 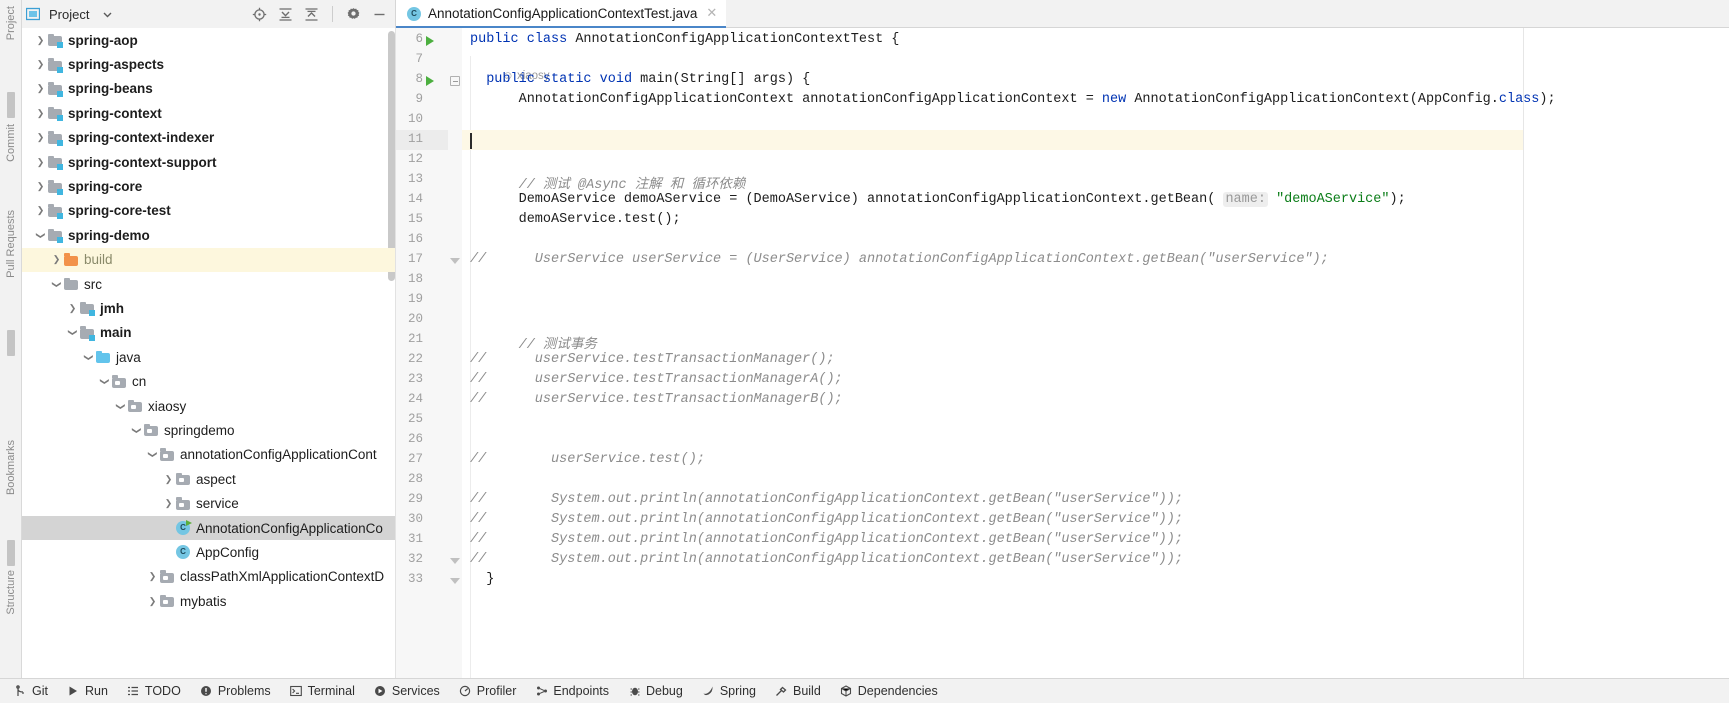 What do you see at coordinates (572, 691) in the screenshot?
I see `statusbar-item-endpoints: Endpoints` at bounding box center [572, 691].